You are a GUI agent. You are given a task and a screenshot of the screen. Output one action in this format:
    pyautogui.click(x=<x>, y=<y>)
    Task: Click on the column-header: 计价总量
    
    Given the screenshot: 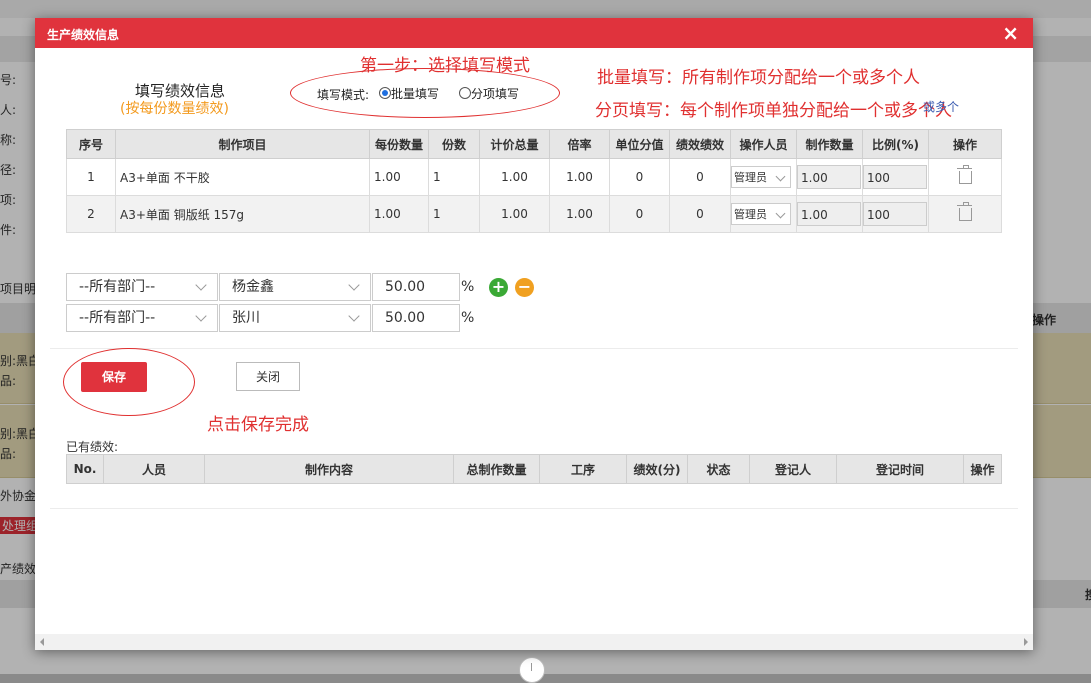 What is the action you would take?
    pyautogui.click(x=514, y=144)
    